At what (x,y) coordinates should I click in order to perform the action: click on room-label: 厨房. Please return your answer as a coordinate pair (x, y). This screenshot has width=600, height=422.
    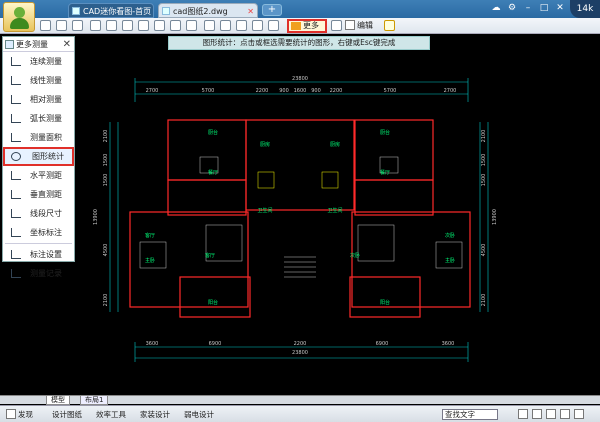
    Looking at the image, I should click on (265, 144).